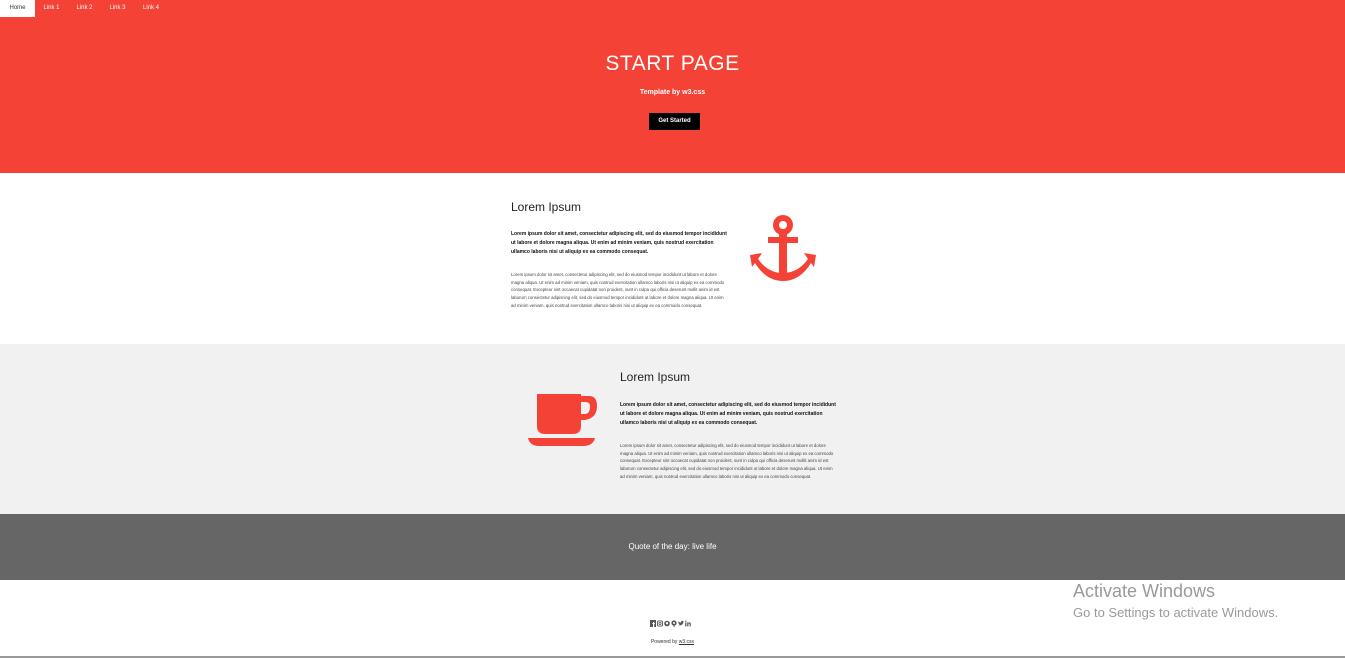 The image size is (1345, 658). Describe the element at coordinates (546, 207) in the screenshot. I see `section1-title: Lorem Ipsum` at that location.